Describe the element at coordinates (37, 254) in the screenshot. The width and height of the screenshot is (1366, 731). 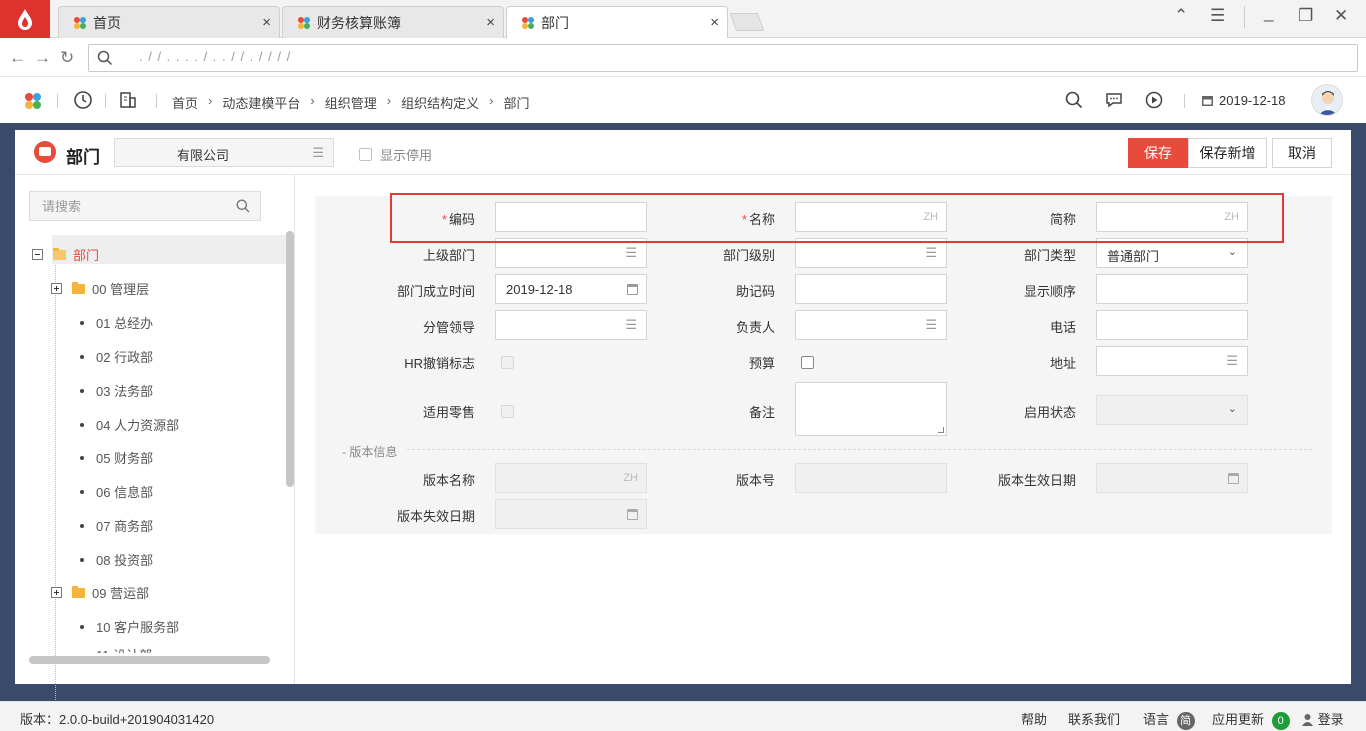
I see `collapse-icon` at that location.